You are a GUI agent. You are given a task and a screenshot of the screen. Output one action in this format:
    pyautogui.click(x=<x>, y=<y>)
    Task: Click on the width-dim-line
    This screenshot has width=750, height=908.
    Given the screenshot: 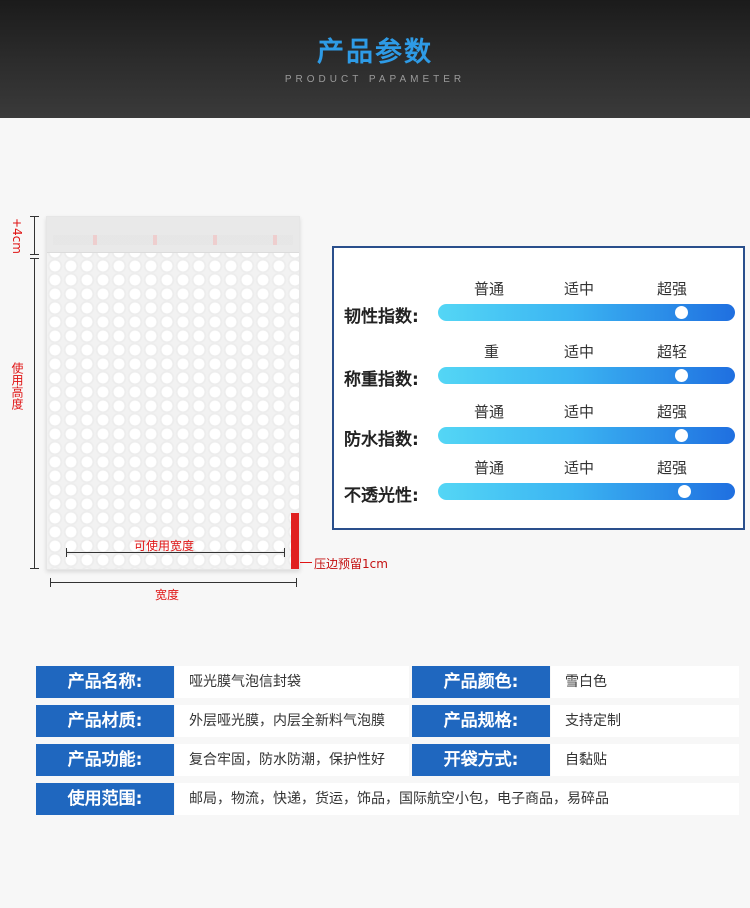 What is the action you would take?
    pyautogui.click(x=173, y=582)
    